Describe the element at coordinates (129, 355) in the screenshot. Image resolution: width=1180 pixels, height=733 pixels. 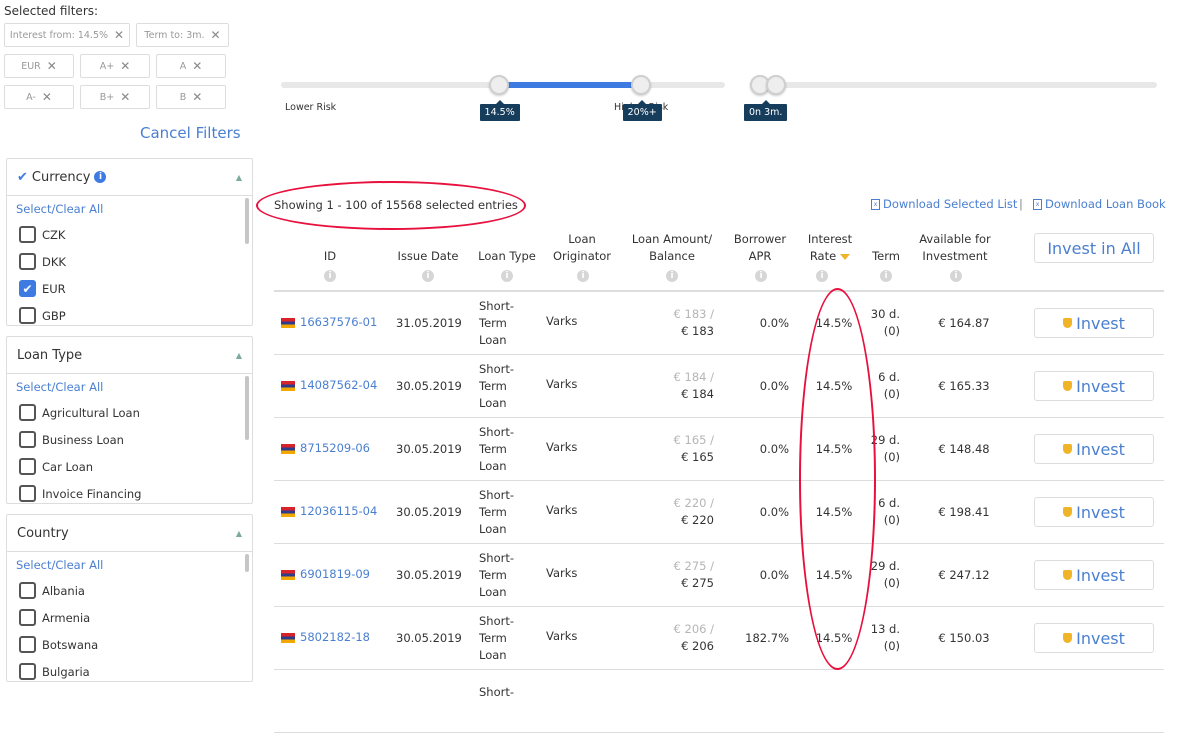
I see `loan-type-panel-header: Loan Type ▲` at that location.